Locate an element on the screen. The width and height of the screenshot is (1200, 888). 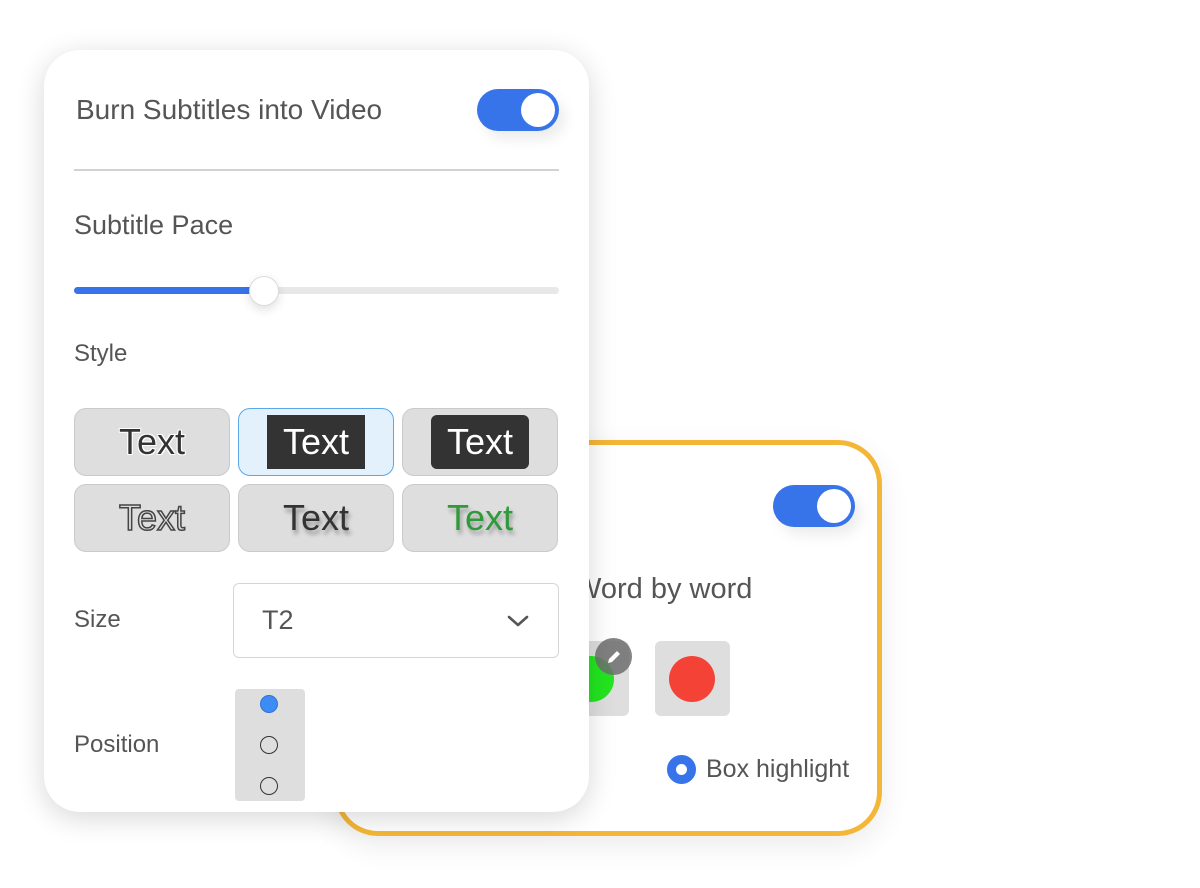
size-label: Size is located at coordinates (97, 619).